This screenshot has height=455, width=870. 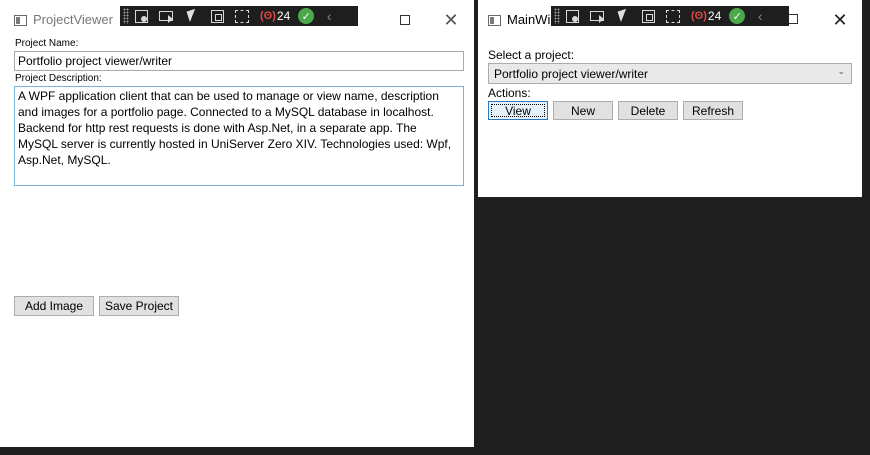 What do you see at coordinates (509, 93) in the screenshot?
I see `actions-label: Actions:` at bounding box center [509, 93].